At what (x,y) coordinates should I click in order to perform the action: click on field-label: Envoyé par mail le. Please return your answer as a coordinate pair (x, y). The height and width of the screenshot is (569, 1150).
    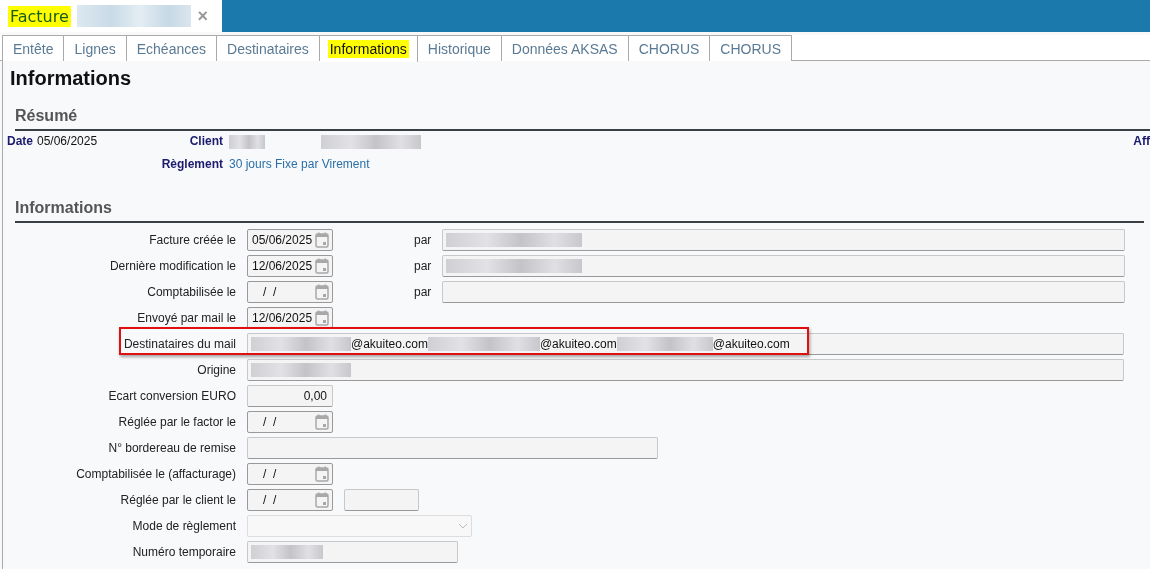
    Looking at the image, I should click on (186, 317).